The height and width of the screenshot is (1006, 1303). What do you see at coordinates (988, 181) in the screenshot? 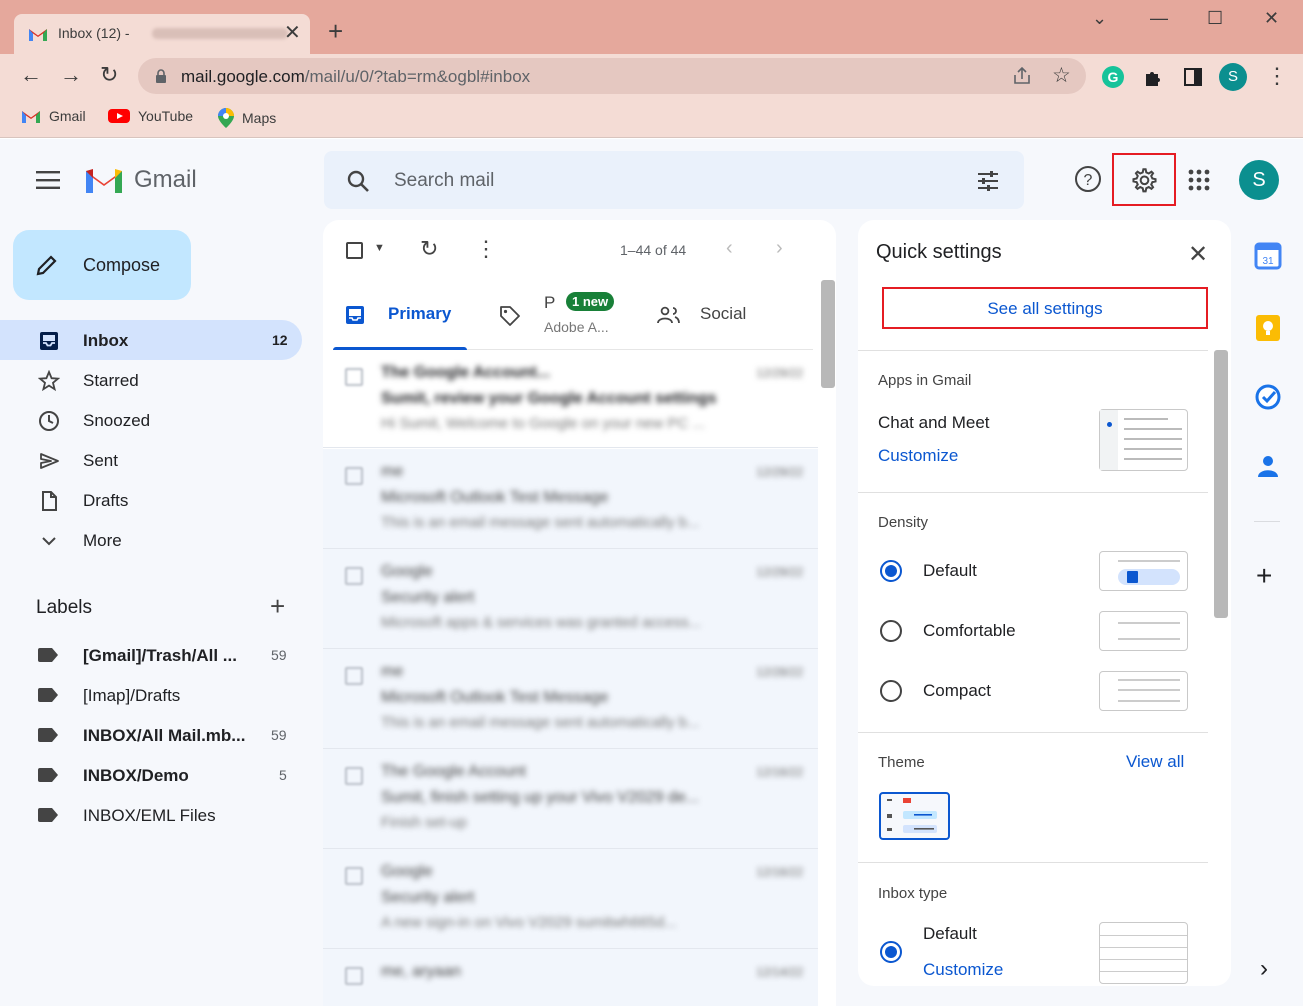
I see `search-options-icon` at bounding box center [988, 181].